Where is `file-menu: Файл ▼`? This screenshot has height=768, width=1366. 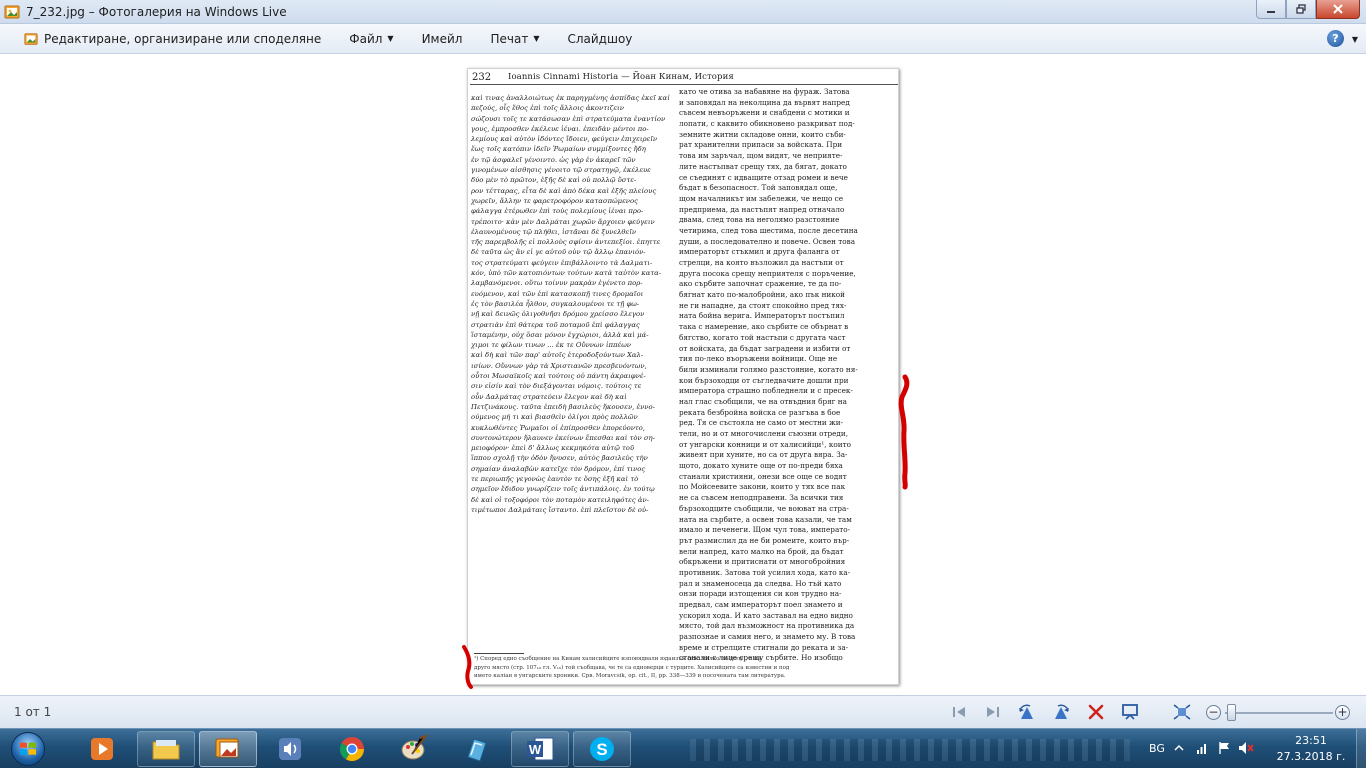
file-menu: Файл ▼ is located at coordinates (371, 39).